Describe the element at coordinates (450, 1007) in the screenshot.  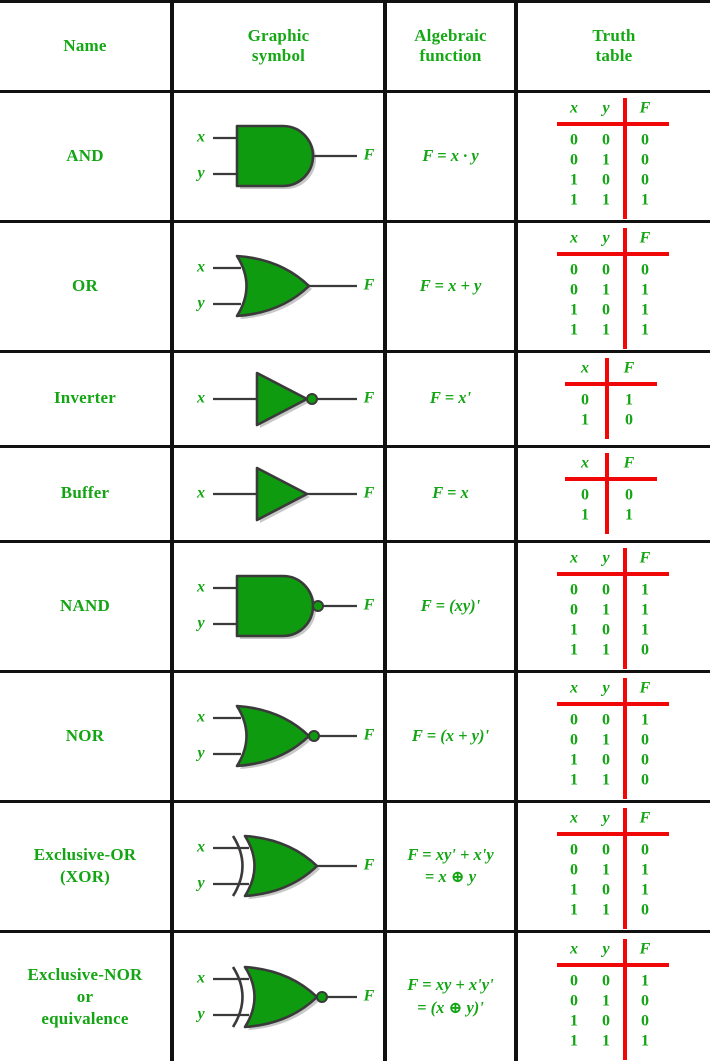
I see `algebraic-line: = (x ⊕ y)'` at that location.